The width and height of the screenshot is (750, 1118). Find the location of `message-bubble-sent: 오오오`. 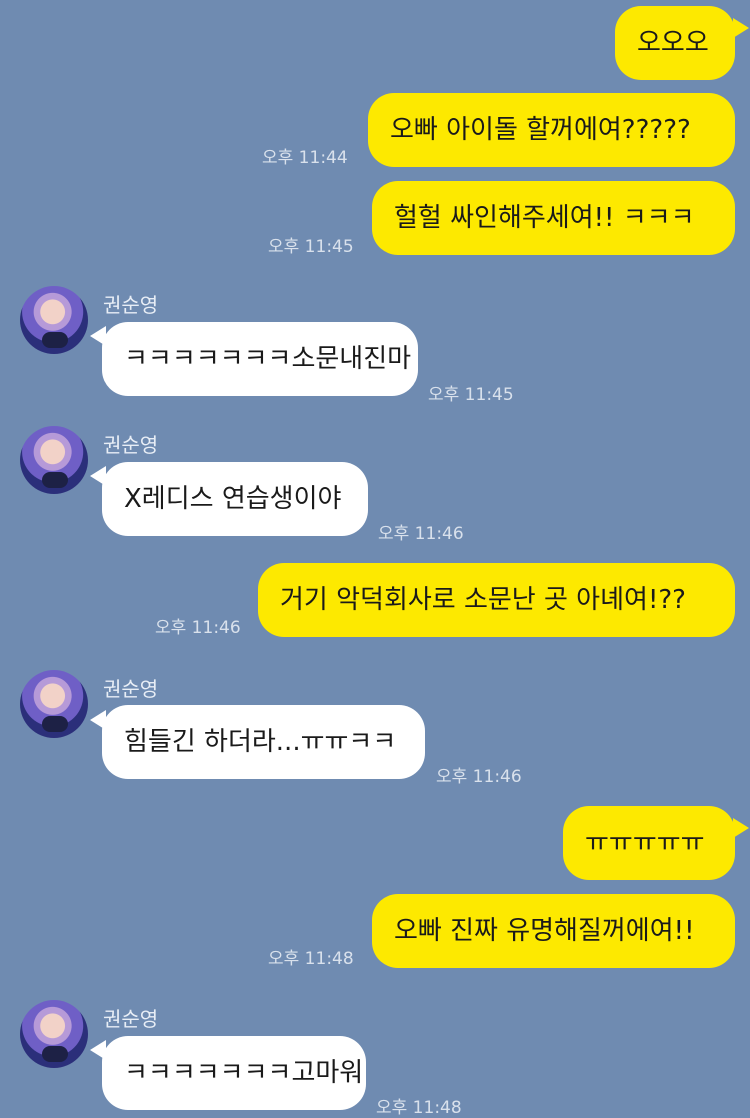

message-bubble-sent: 오오오 is located at coordinates (675, 43).